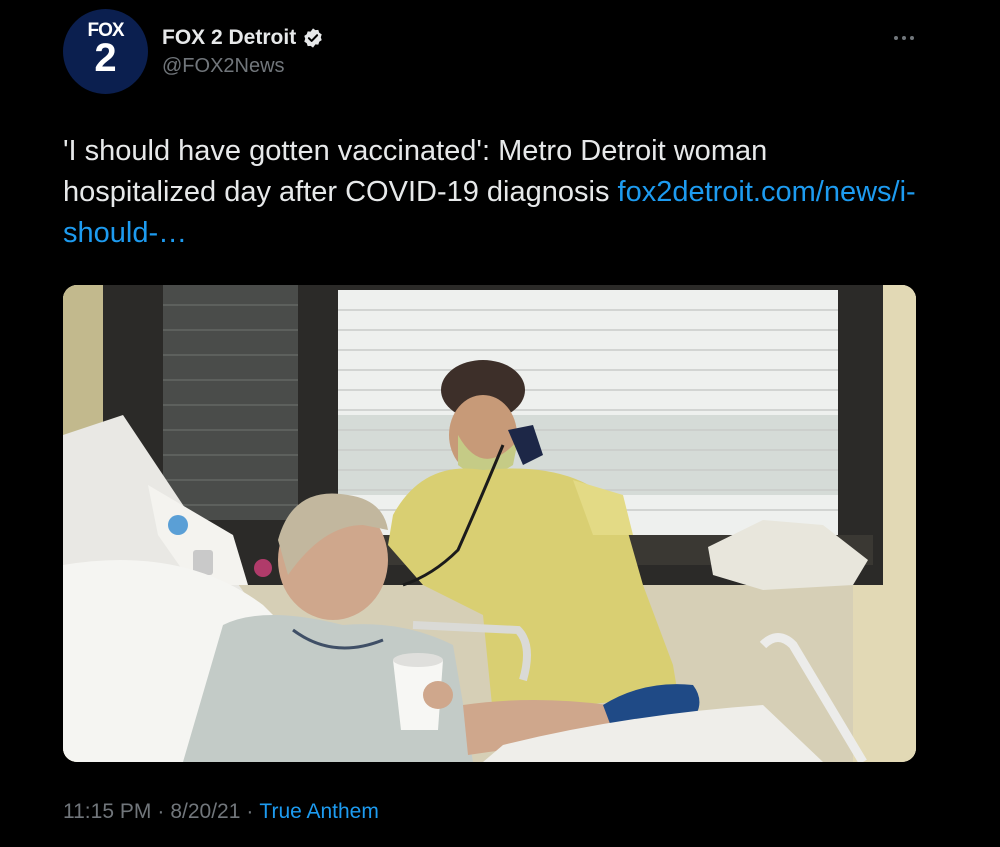 Image resolution: width=1000 pixels, height=847 pixels. I want to click on avatar-logo-number: 2, so click(105, 58).